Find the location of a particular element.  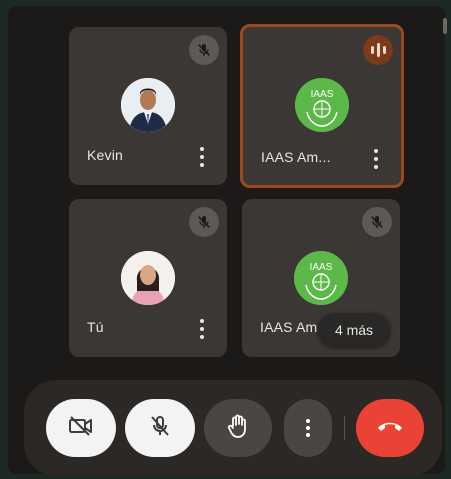

participant-name: IAAS Am is located at coordinates (289, 327).